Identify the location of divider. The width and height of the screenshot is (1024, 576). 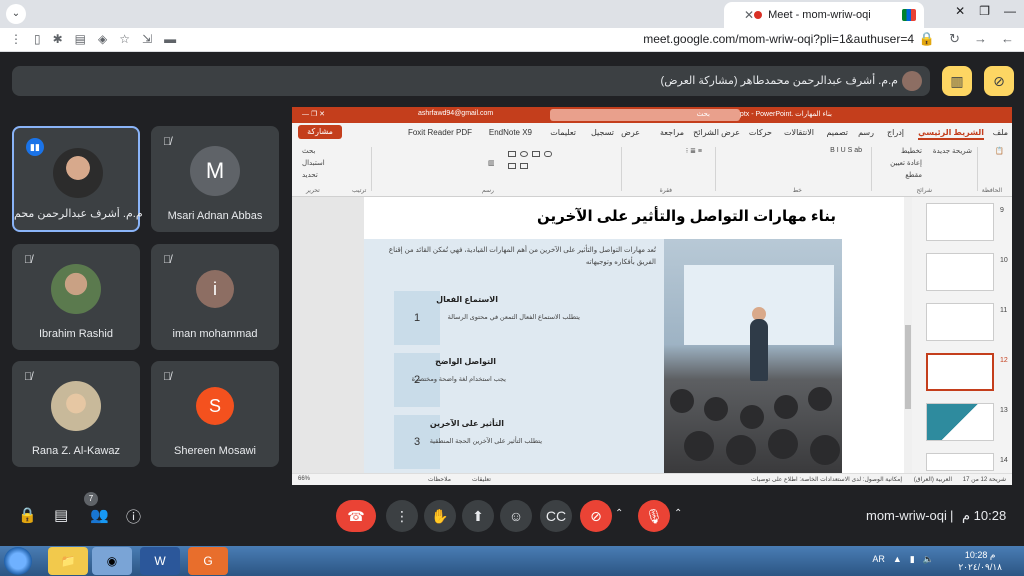
(621, 169).